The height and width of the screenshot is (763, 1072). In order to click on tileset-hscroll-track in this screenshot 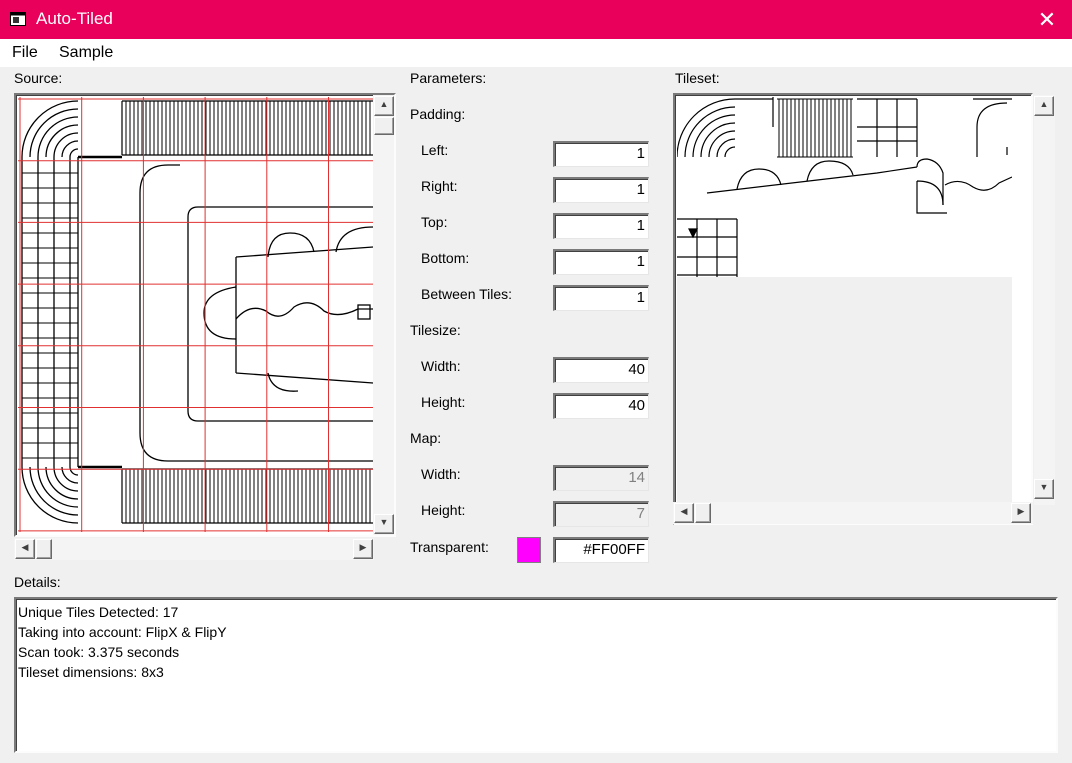, I will do `click(853, 513)`.